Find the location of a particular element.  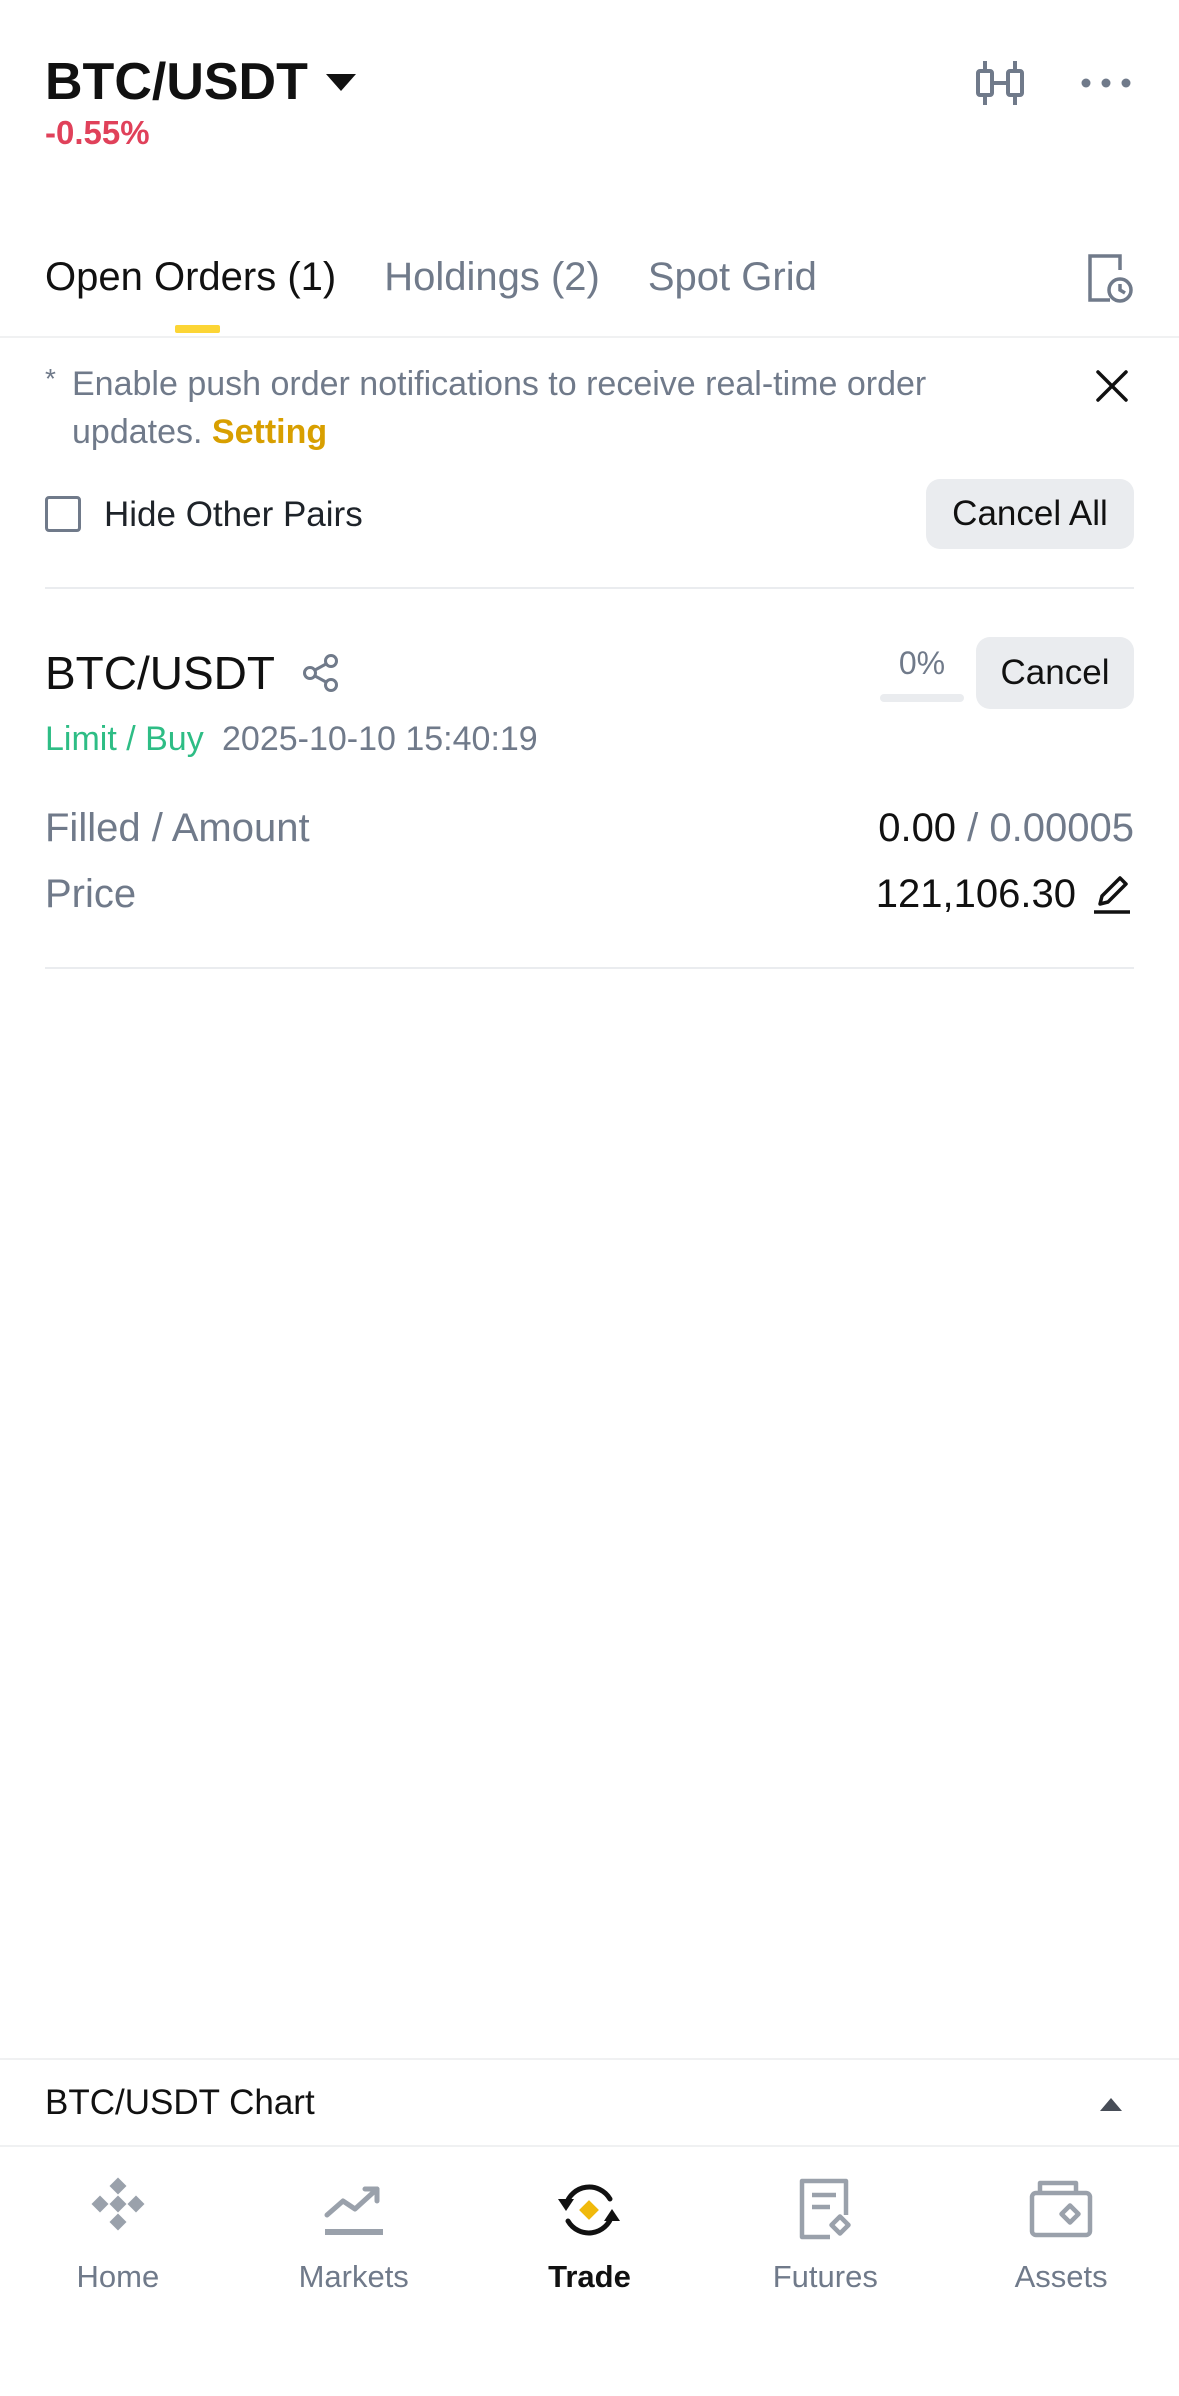

nav-home: Home is located at coordinates (118, 2271).